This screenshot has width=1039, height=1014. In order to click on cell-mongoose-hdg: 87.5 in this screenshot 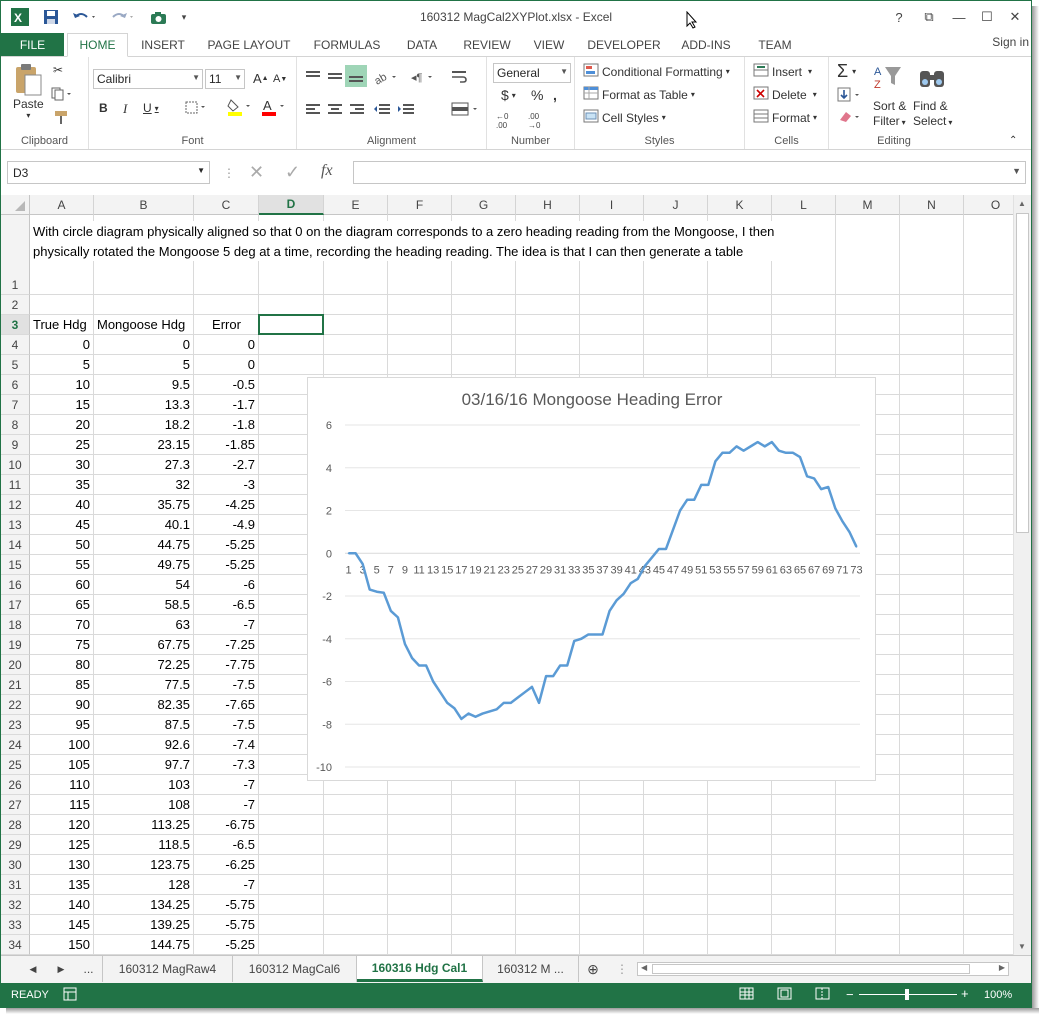, I will do `click(144, 724)`.